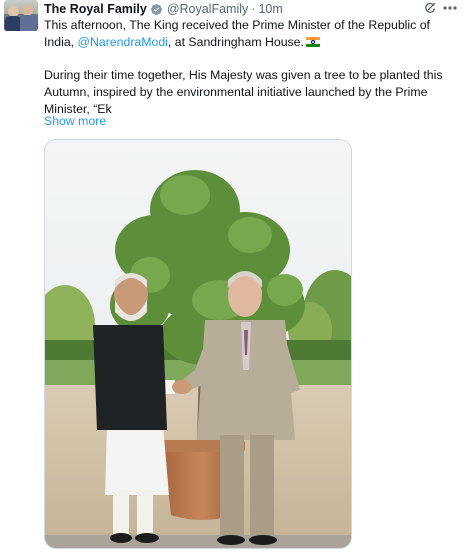  What do you see at coordinates (123, 42) in the screenshot?
I see `mention-link: @NarendraModi` at bounding box center [123, 42].